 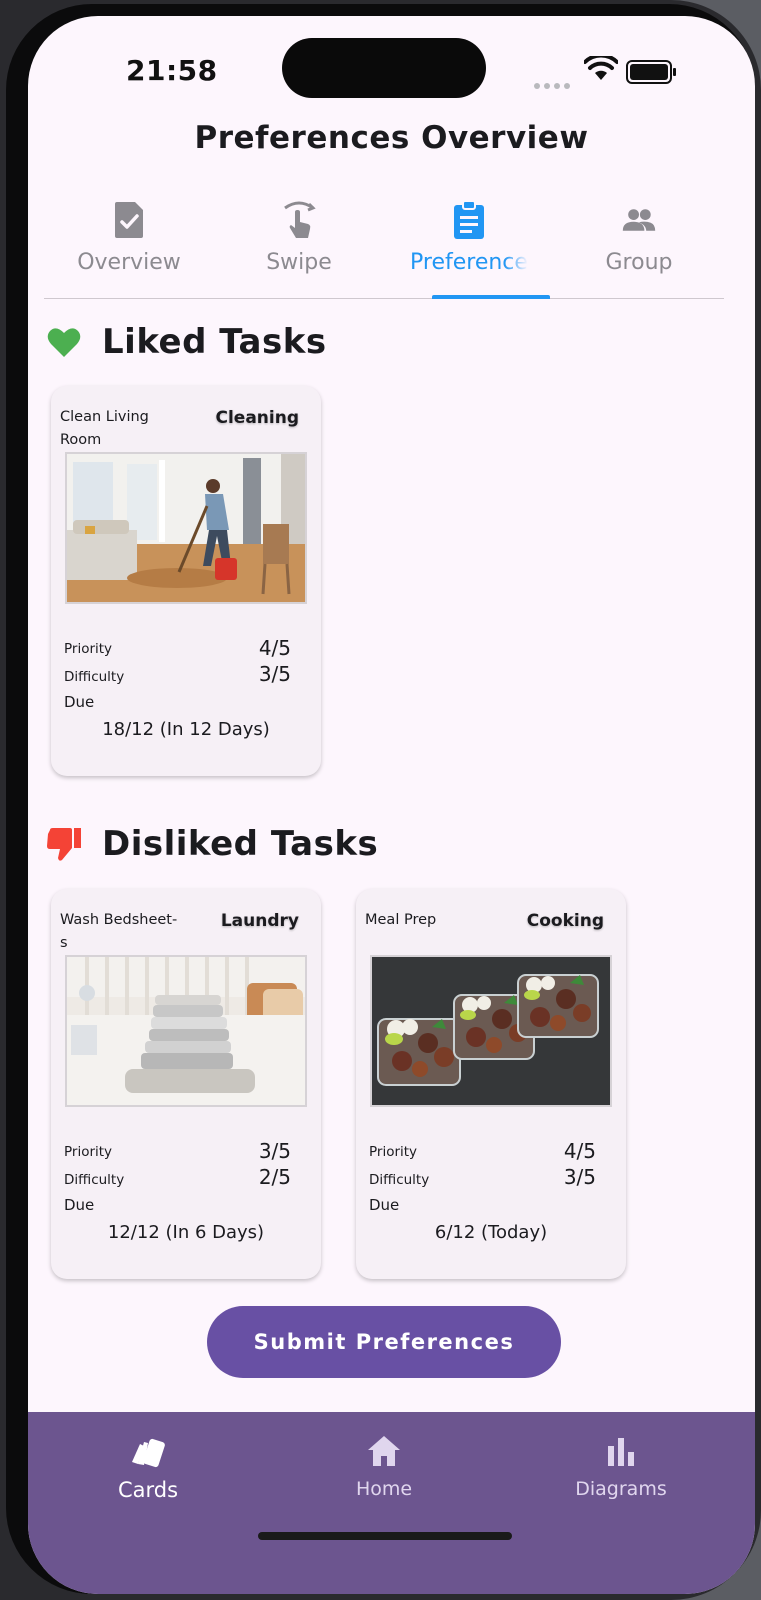 What do you see at coordinates (639, 220) in the screenshot?
I see `group-people-icon` at bounding box center [639, 220].